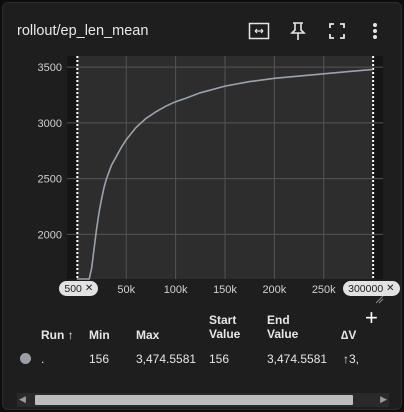  I want to click on out-of-range-shade-left, so click(72, 167).